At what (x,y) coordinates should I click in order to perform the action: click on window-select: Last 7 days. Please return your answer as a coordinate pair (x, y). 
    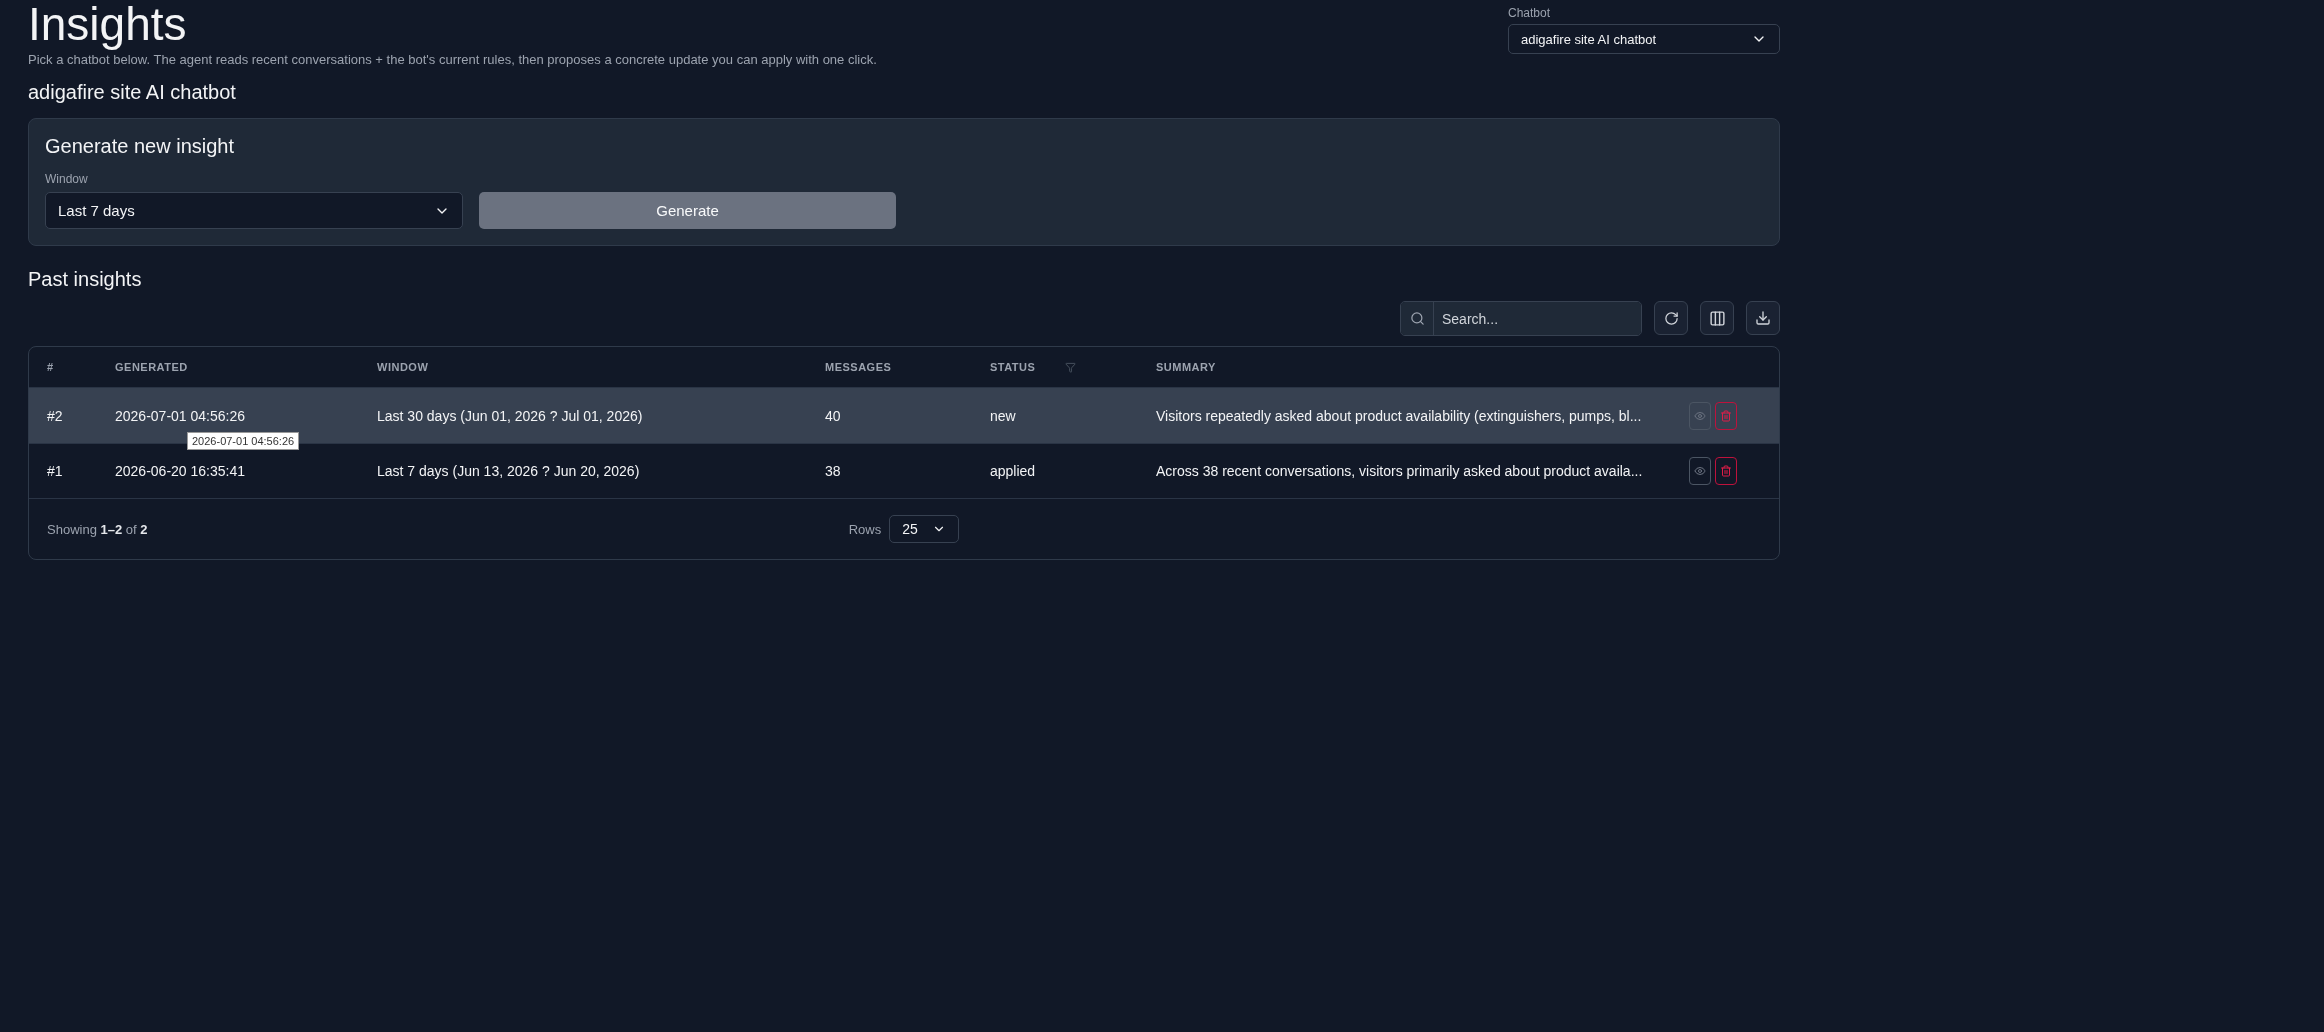
    Looking at the image, I should click on (254, 210).